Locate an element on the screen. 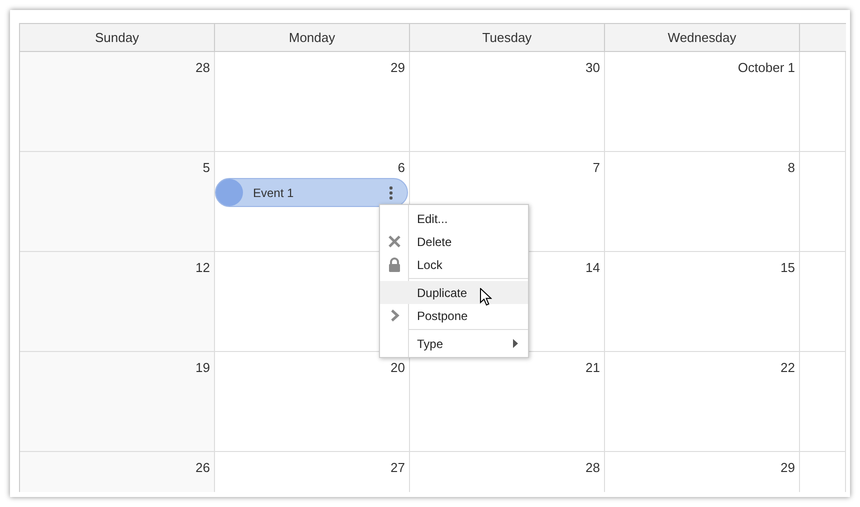 The height and width of the screenshot is (507, 860). date-number: 27 is located at coordinates (397, 468).